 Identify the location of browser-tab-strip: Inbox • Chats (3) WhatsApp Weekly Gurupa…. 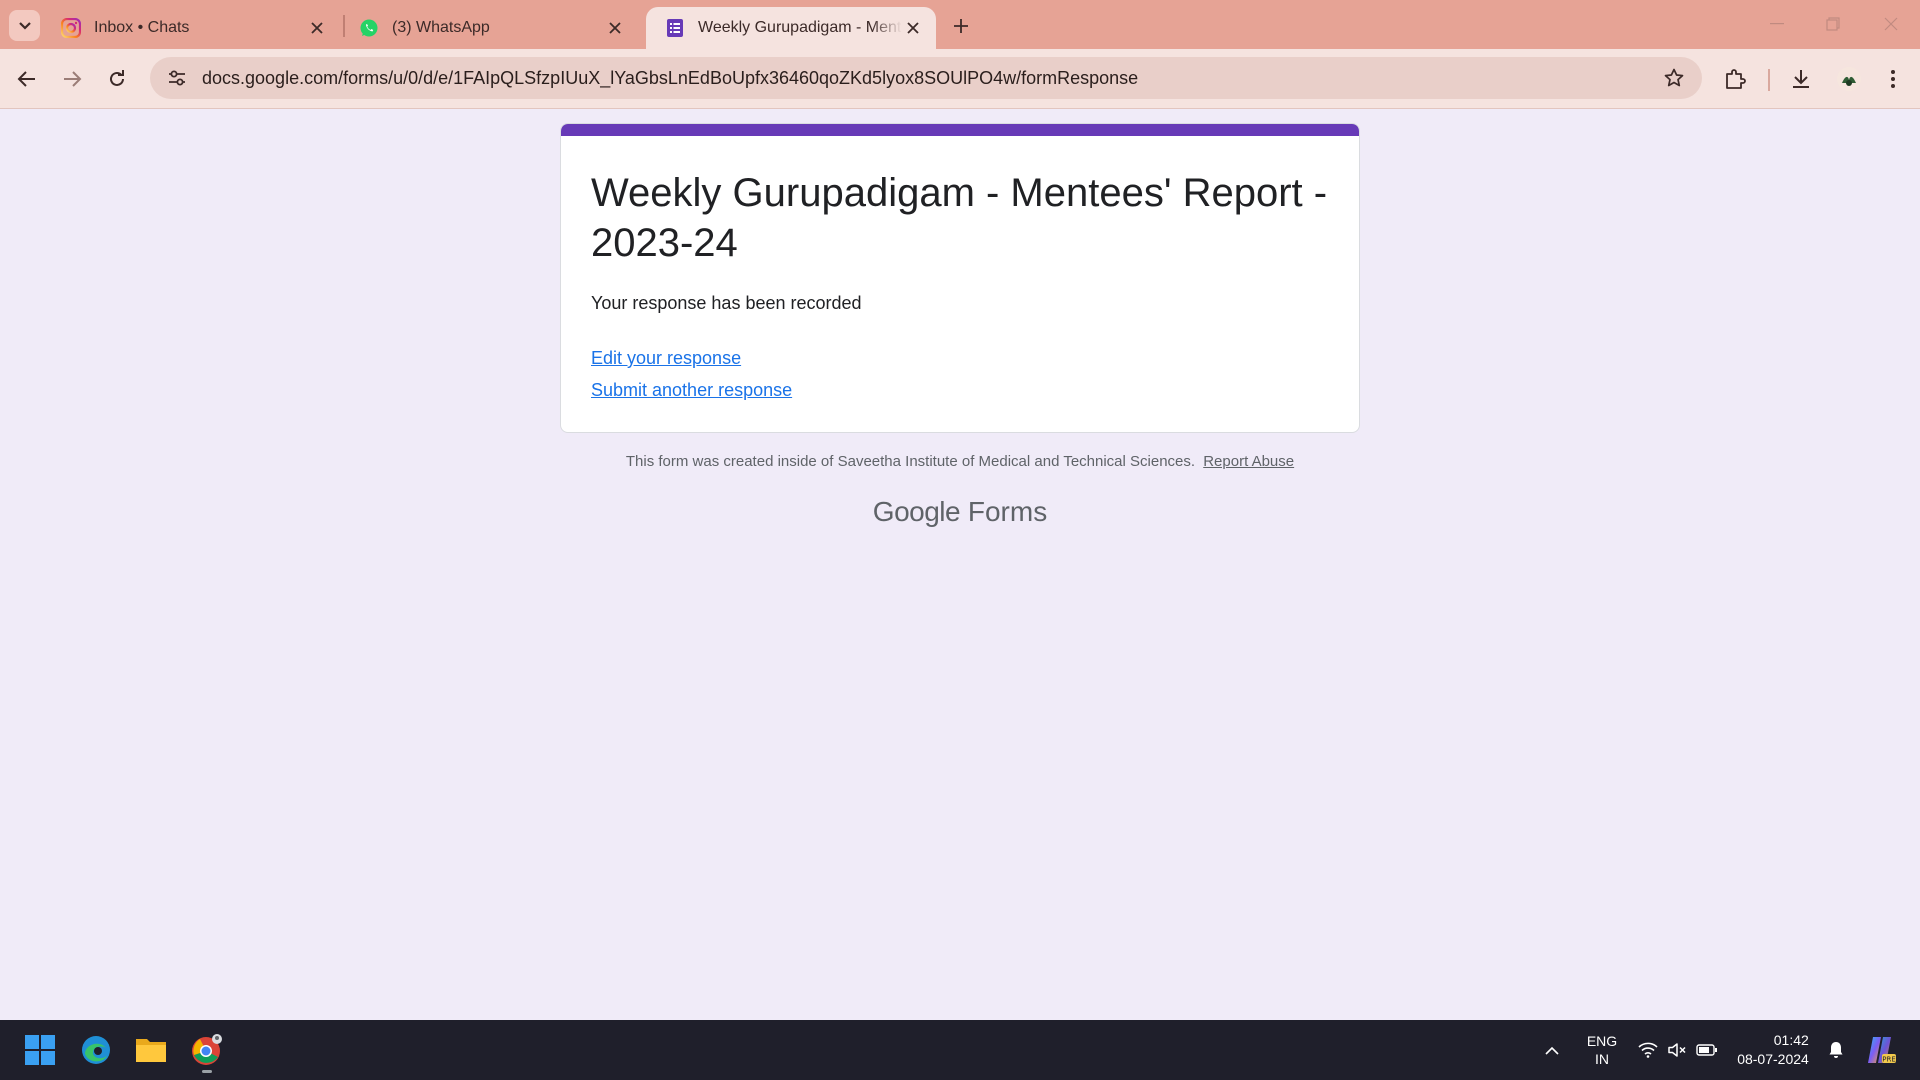
(960, 24).